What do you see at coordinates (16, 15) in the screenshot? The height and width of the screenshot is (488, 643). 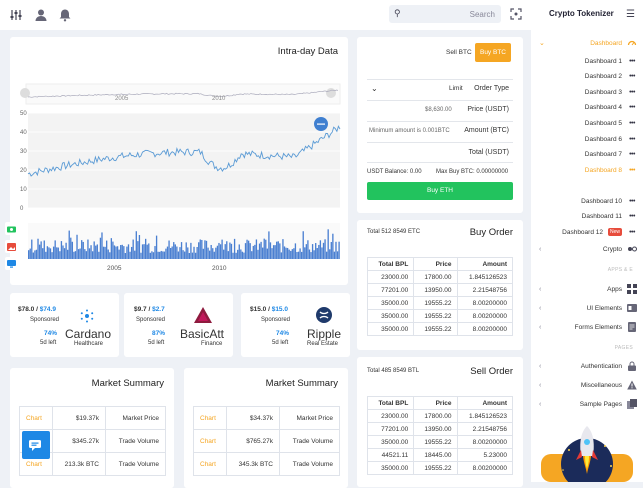 I see `sliders-icon` at bounding box center [16, 15].